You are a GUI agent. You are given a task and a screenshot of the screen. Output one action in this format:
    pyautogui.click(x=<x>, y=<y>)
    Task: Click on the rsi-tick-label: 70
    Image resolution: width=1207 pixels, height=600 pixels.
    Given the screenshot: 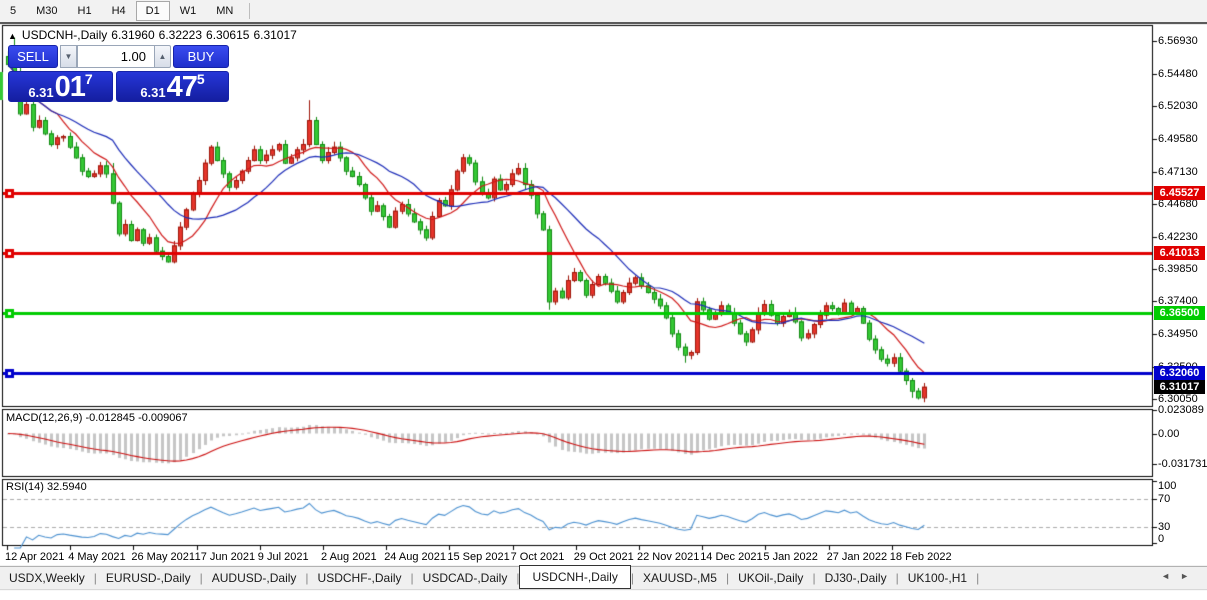 What is the action you would take?
    pyautogui.click(x=1164, y=499)
    